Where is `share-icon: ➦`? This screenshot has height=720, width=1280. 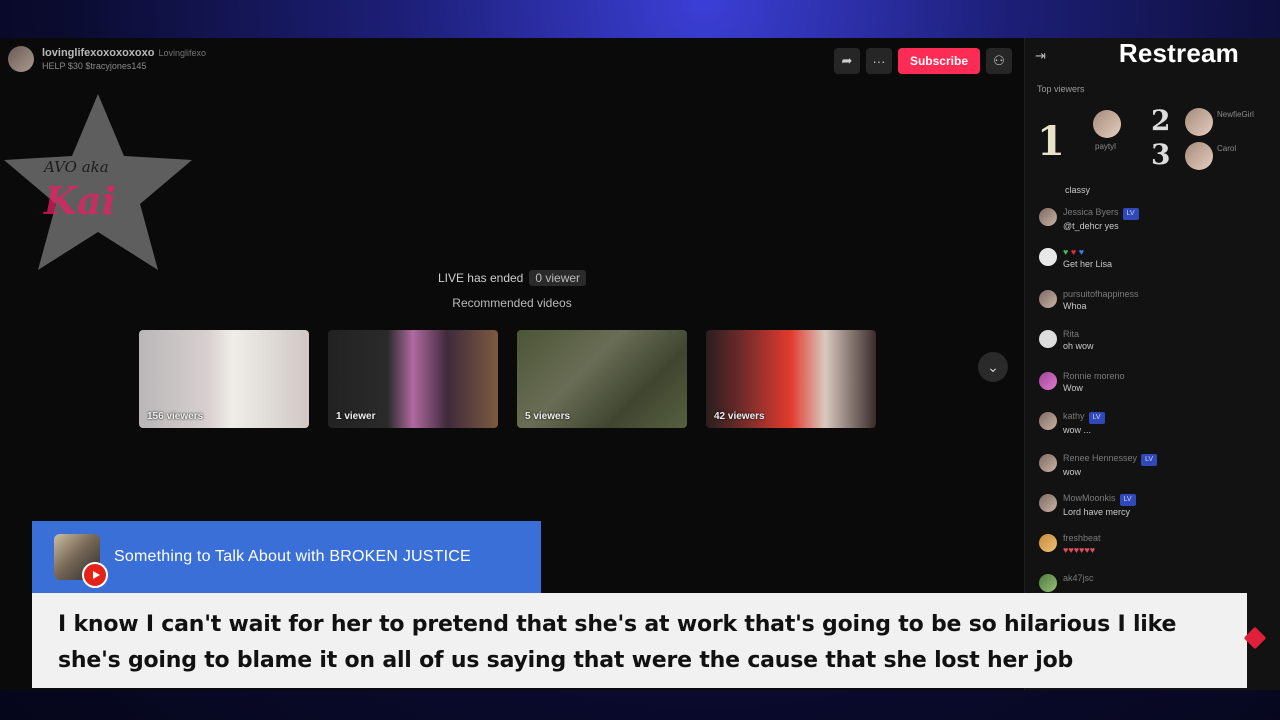
share-icon: ➦ is located at coordinates (846, 61).